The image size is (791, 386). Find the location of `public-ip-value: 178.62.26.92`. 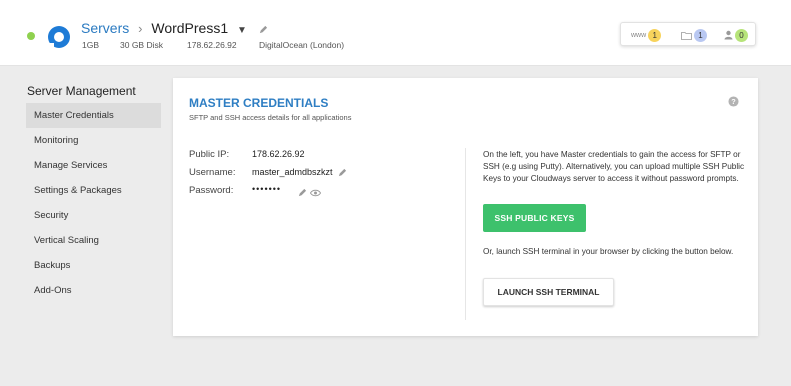

public-ip-value: 178.62.26.92 is located at coordinates (278, 154).